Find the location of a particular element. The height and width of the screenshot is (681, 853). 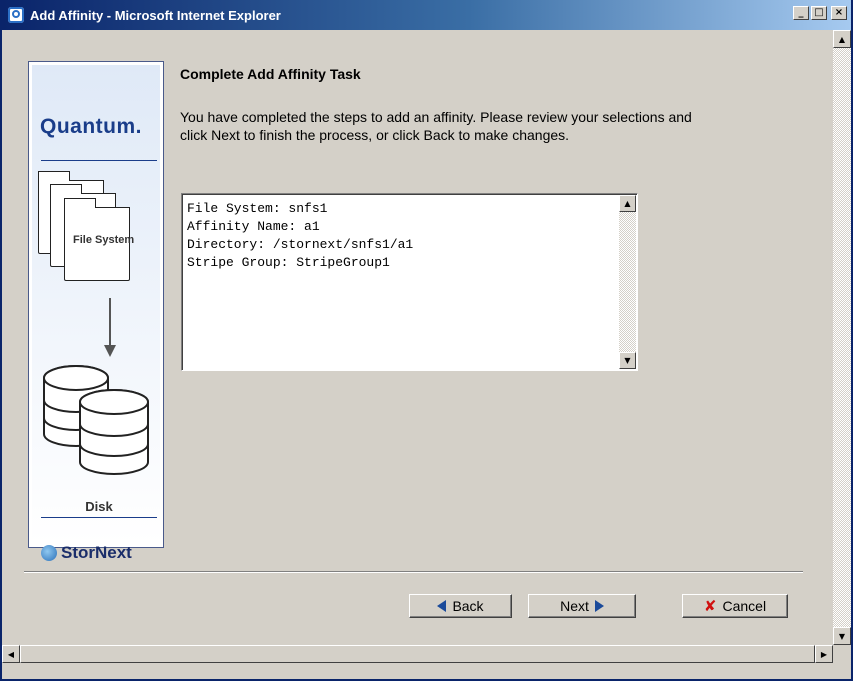

summary-scrollbar: ▲ ▼ is located at coordinates (627, 282).